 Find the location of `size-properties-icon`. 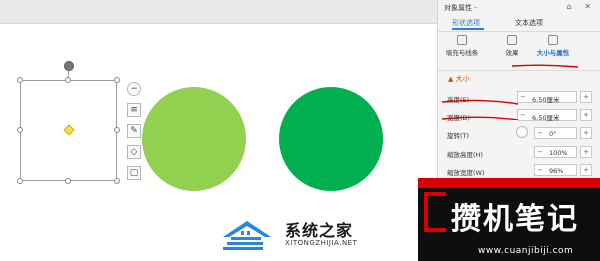

size-properties-icon is located at coordinates (553, 40).